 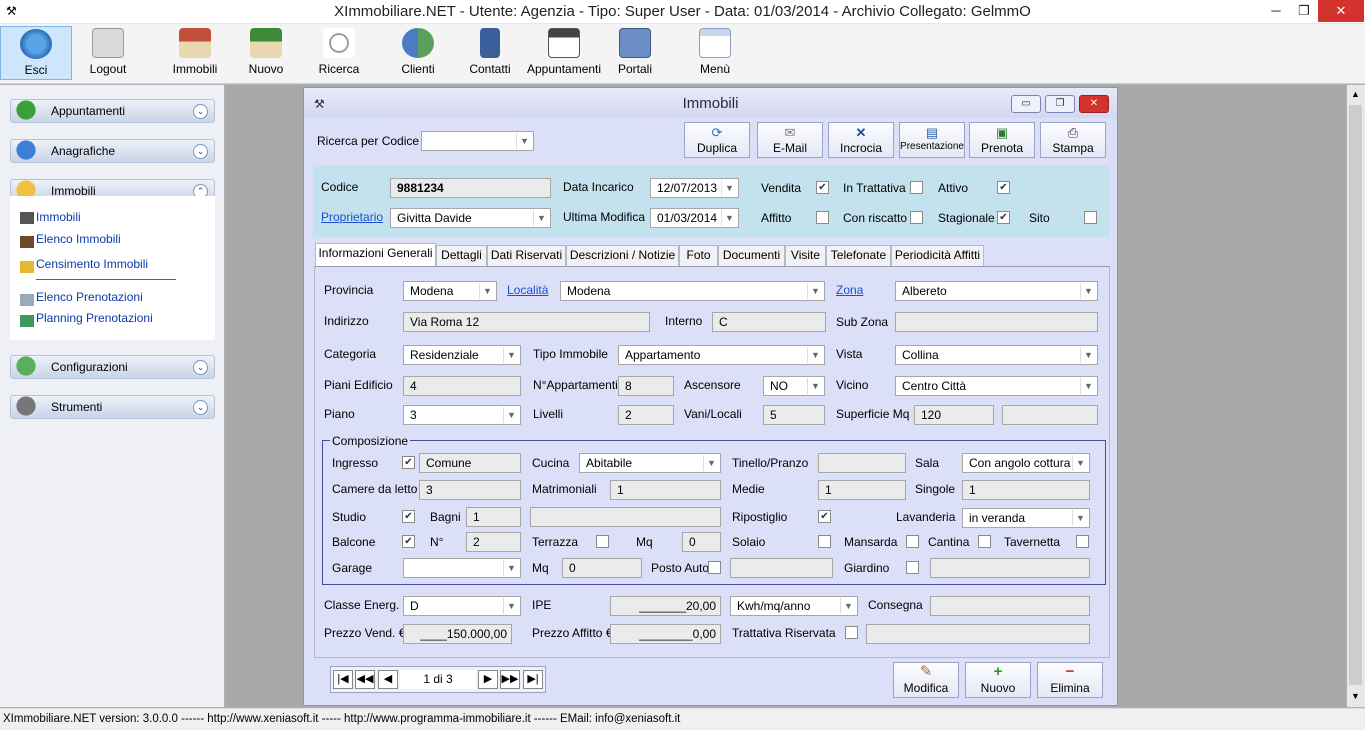 What do you see at coordinates (916, 217) in the screenshot?
I see `con-riscatto-checkbox` at bounding box center [916, 217].